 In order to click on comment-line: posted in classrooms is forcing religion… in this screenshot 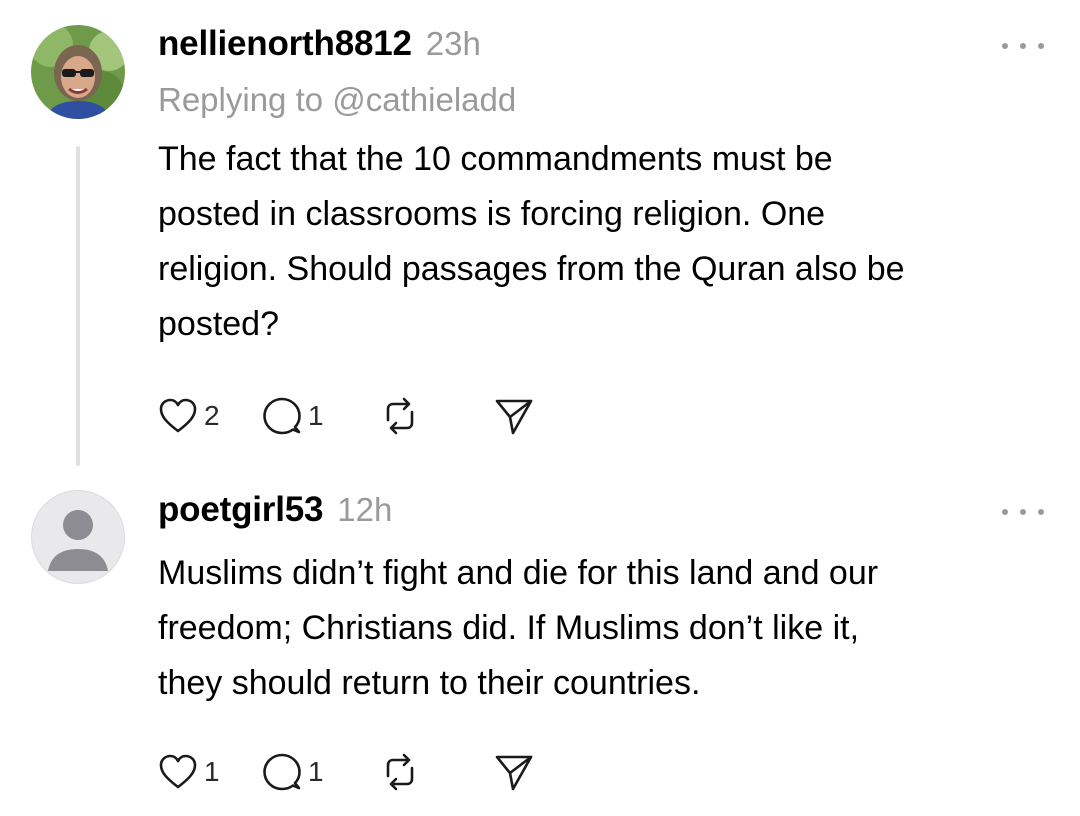, I will do `click(492, 214)`.